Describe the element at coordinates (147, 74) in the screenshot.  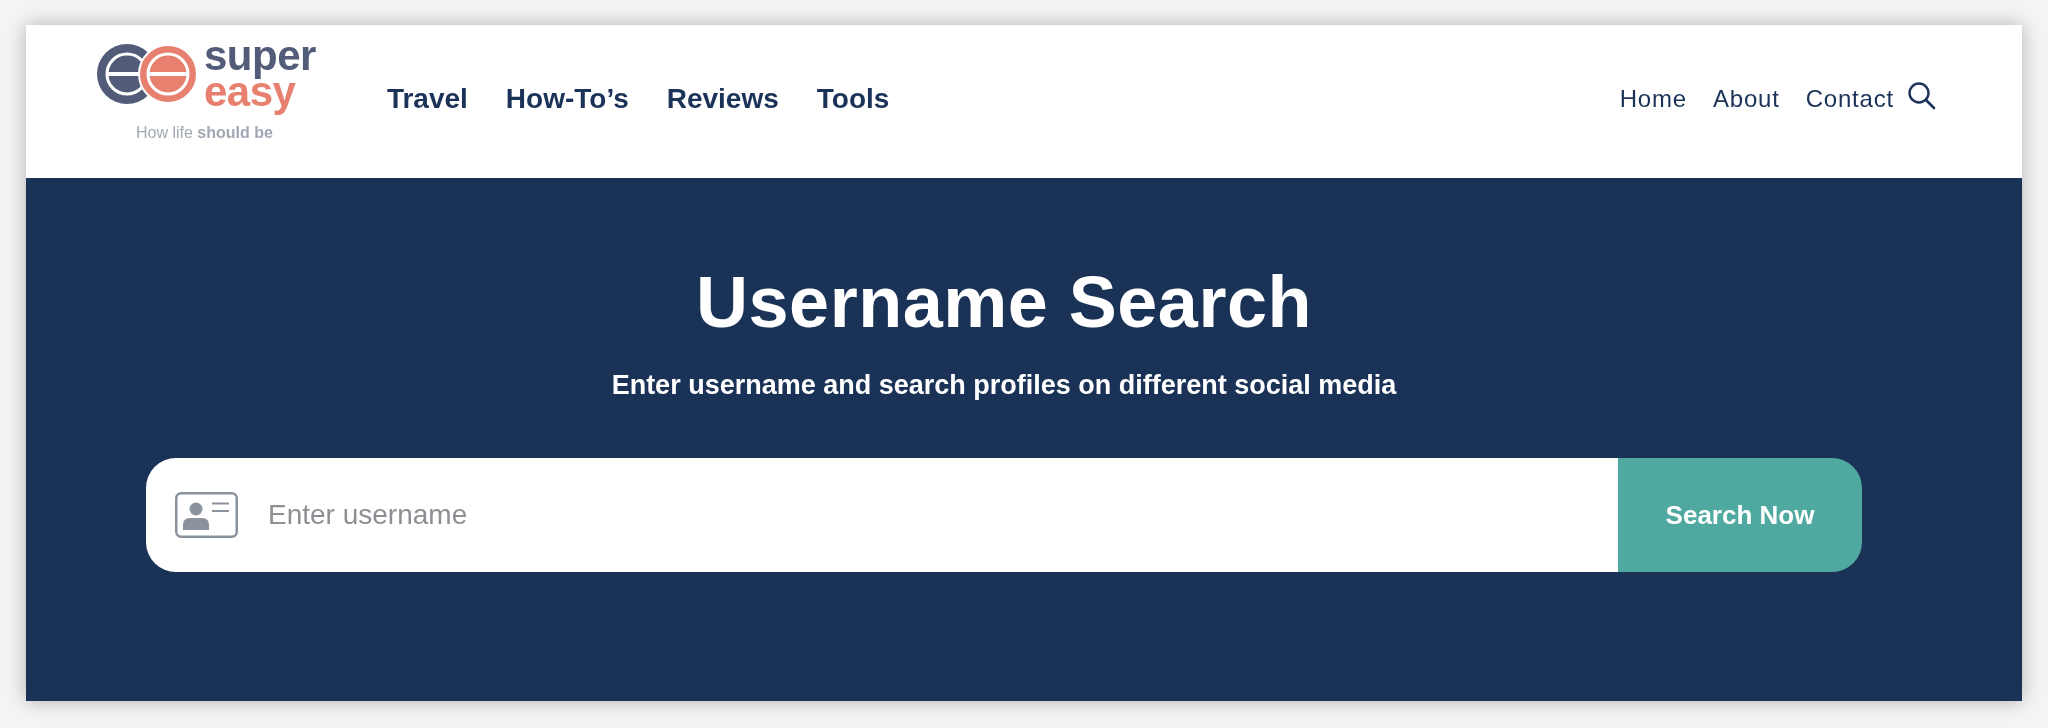
I see `double-e-logo-icon` at that location.